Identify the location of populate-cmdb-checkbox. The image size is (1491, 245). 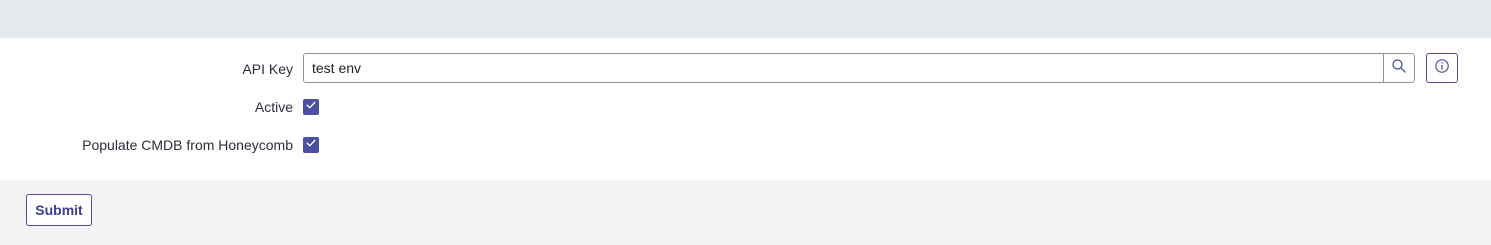
(311, 145).